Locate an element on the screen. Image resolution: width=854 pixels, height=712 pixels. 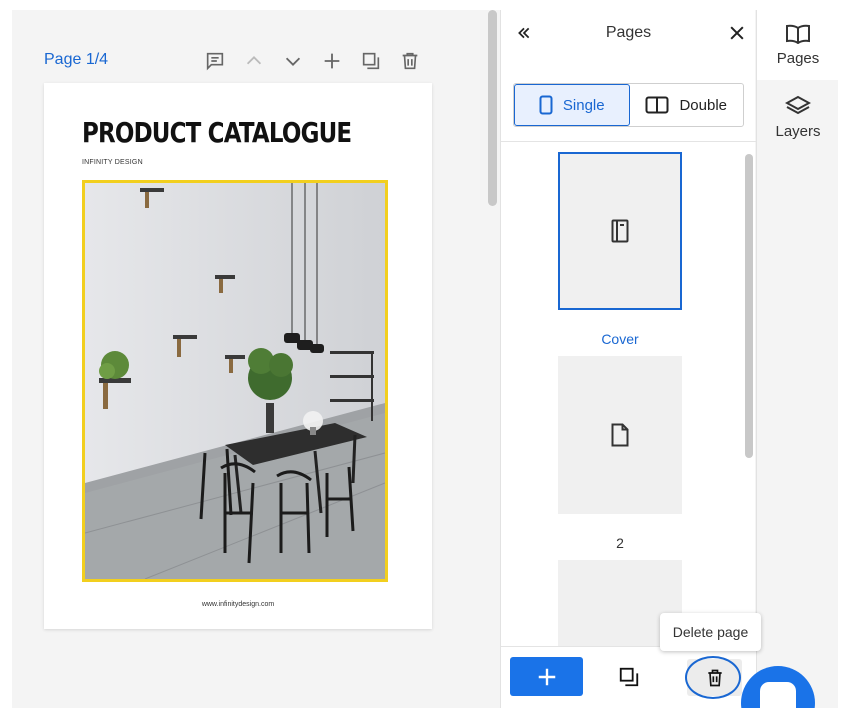
cover-page-icon is located at coordinates (620, 231).